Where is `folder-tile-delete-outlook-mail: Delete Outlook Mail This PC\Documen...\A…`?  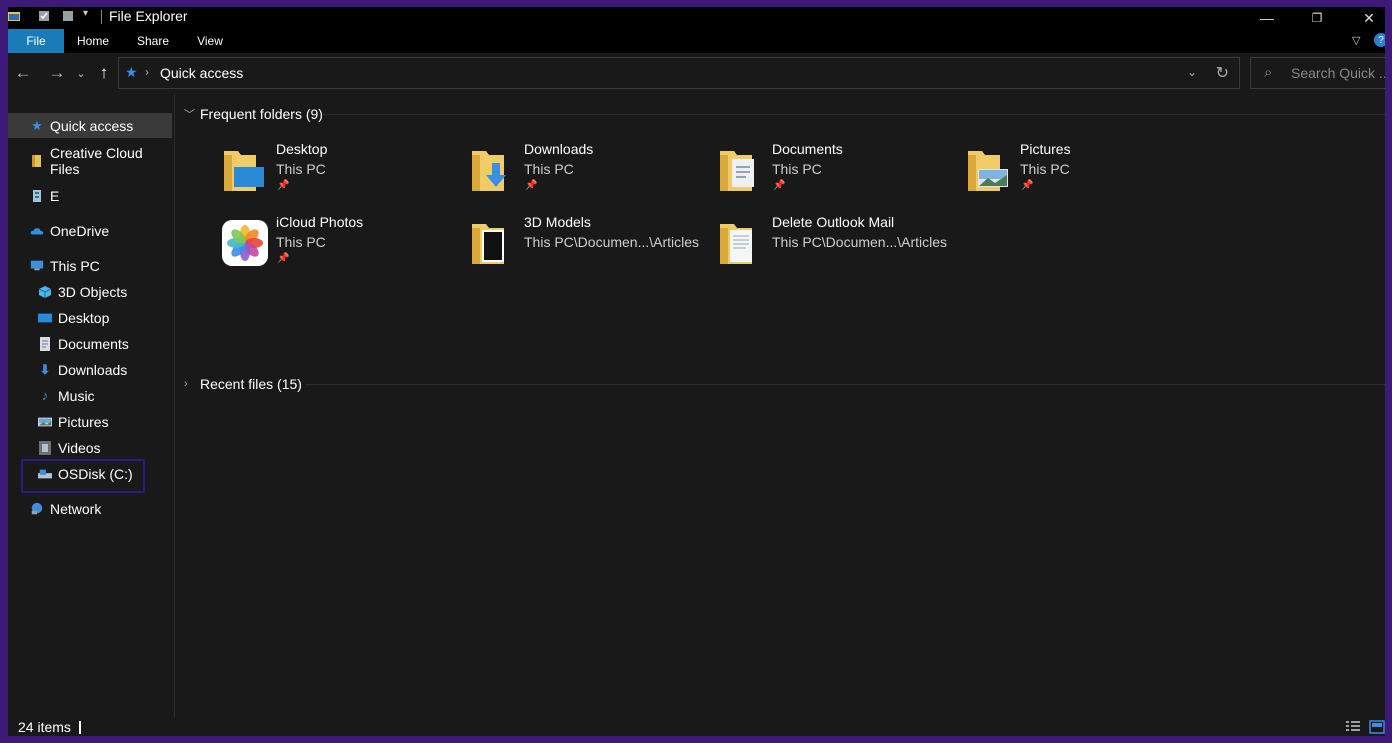 folder-tile-delete-outlook-mail: Delete Outlook Mail This PC\Documen...\A… is located at coordinates (836, 244).